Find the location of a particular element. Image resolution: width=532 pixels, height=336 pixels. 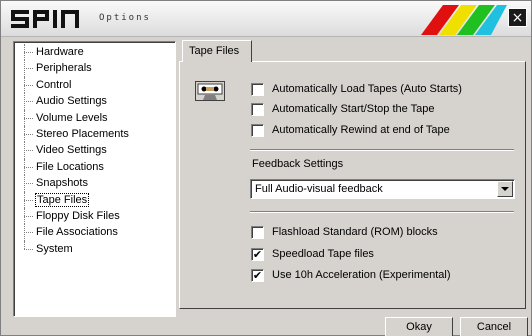

tree-item: Peripherals is located at coordinates (94, 69).